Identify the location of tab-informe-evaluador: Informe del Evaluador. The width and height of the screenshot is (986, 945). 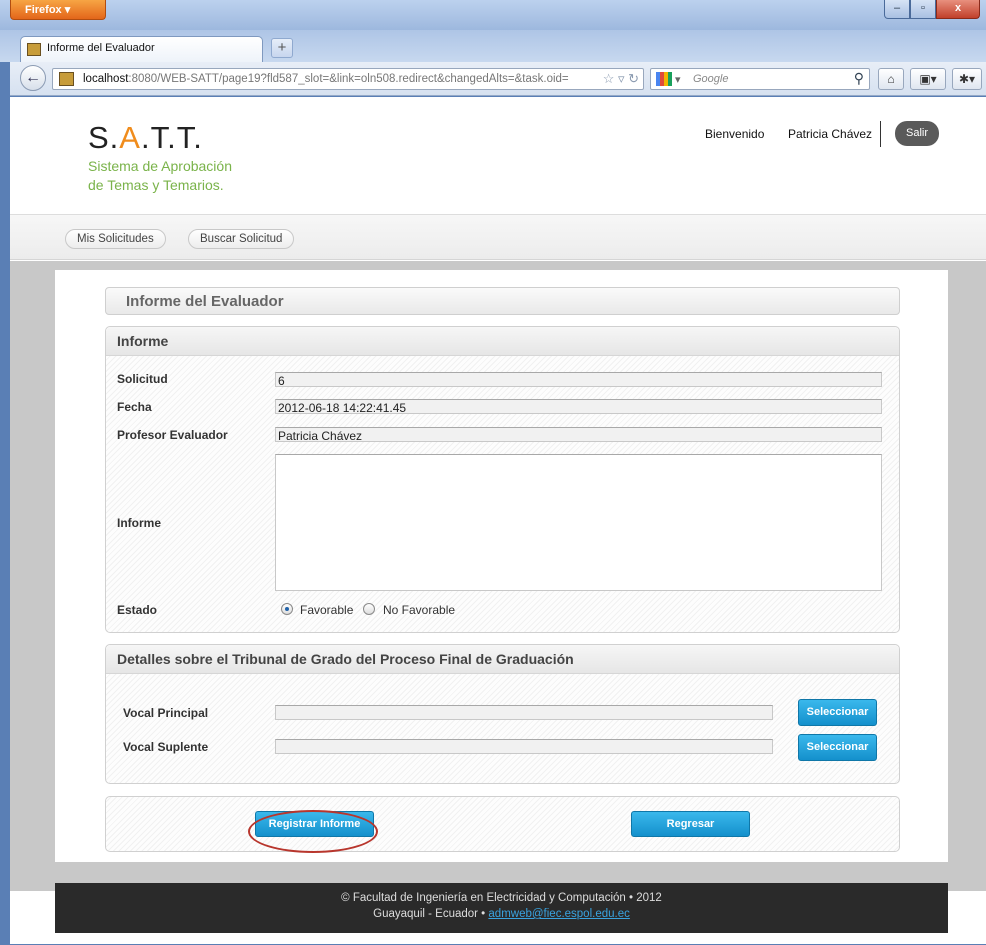
(141, 49).